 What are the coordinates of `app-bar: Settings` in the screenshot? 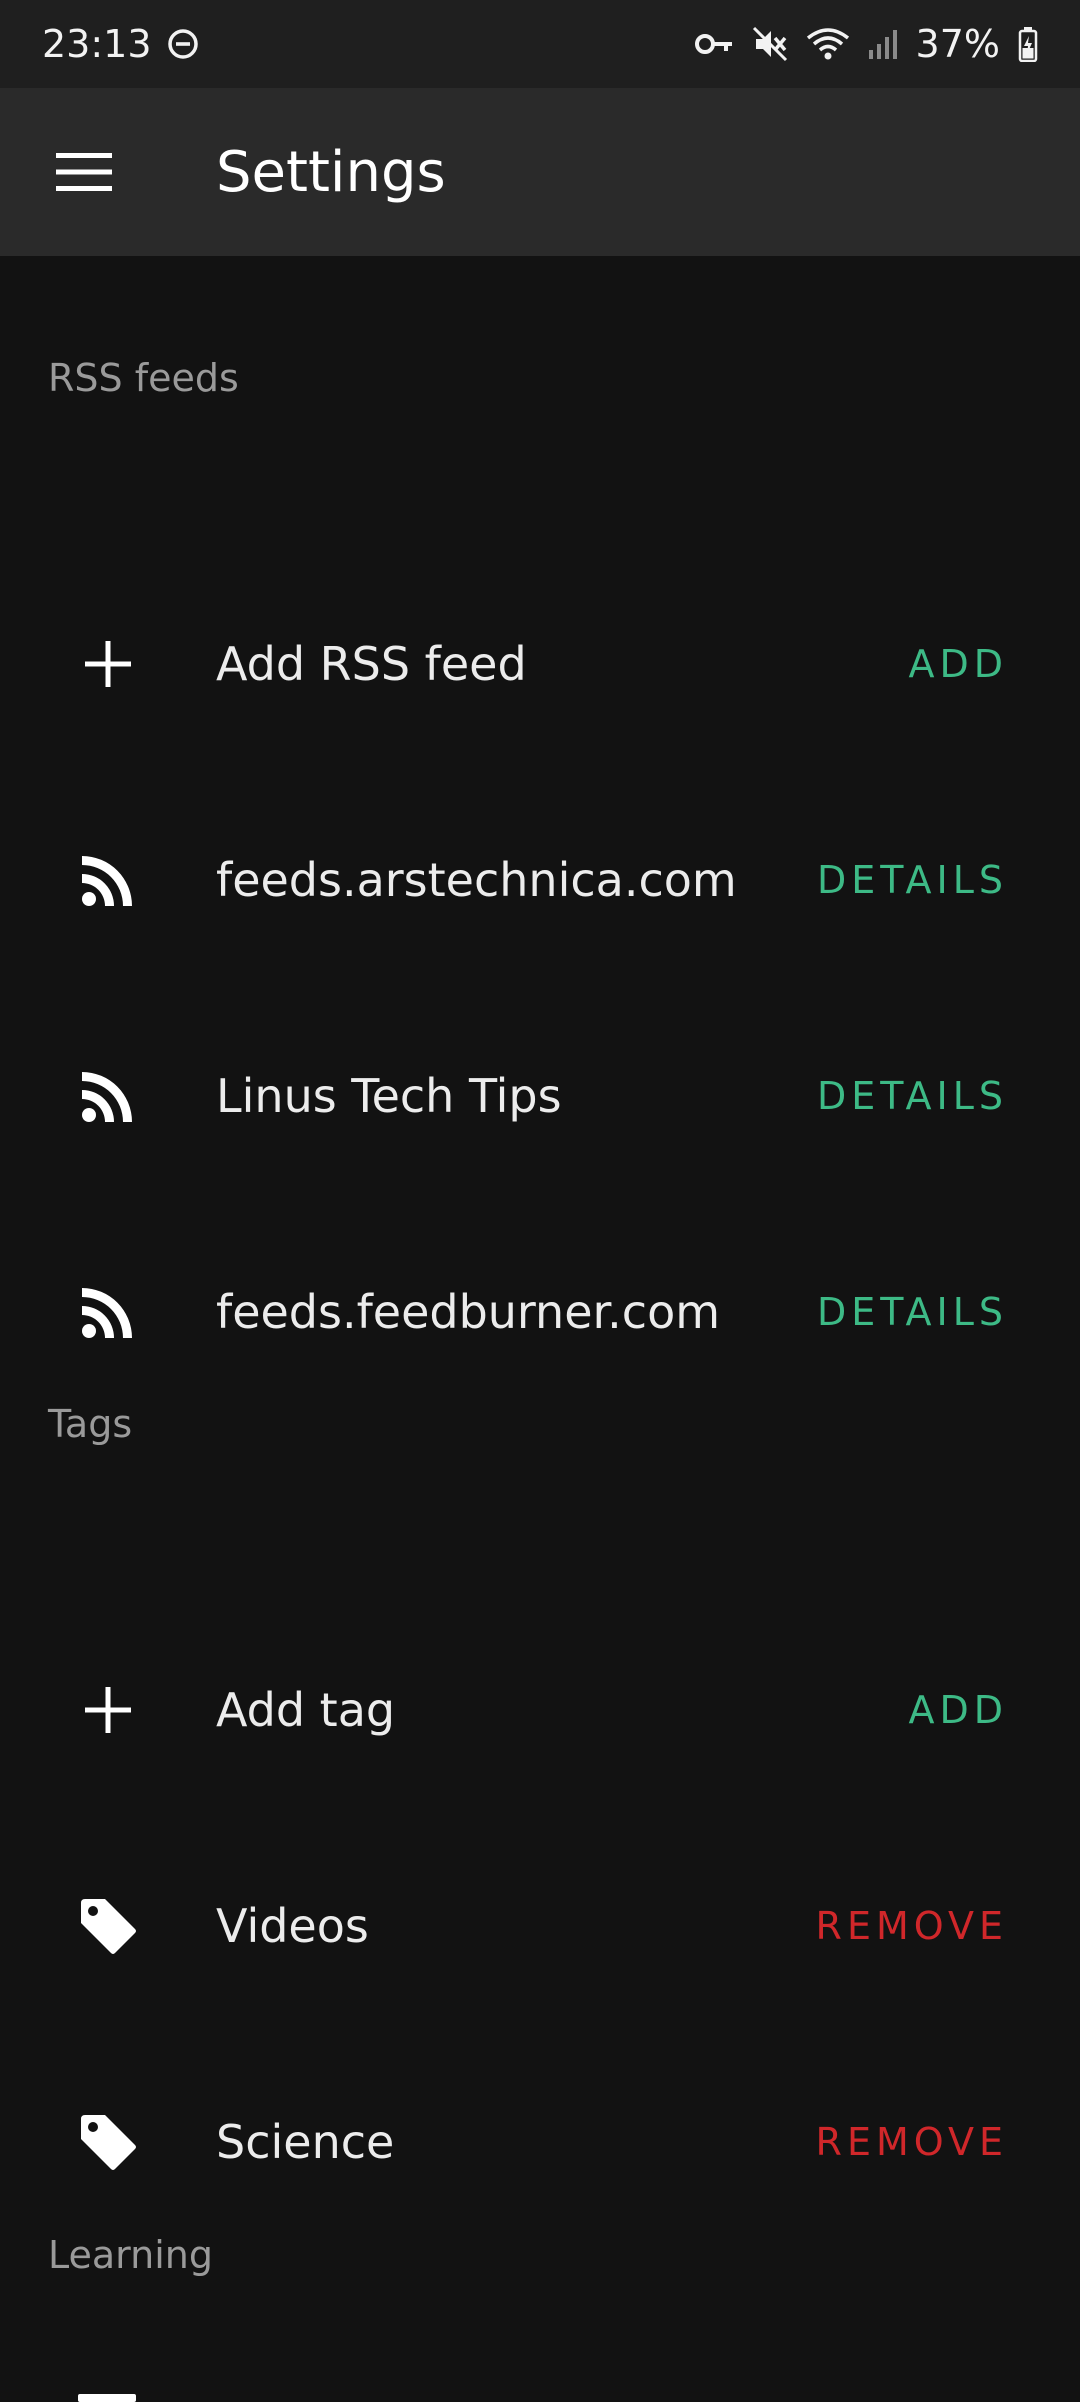 It's located at (540, 172).